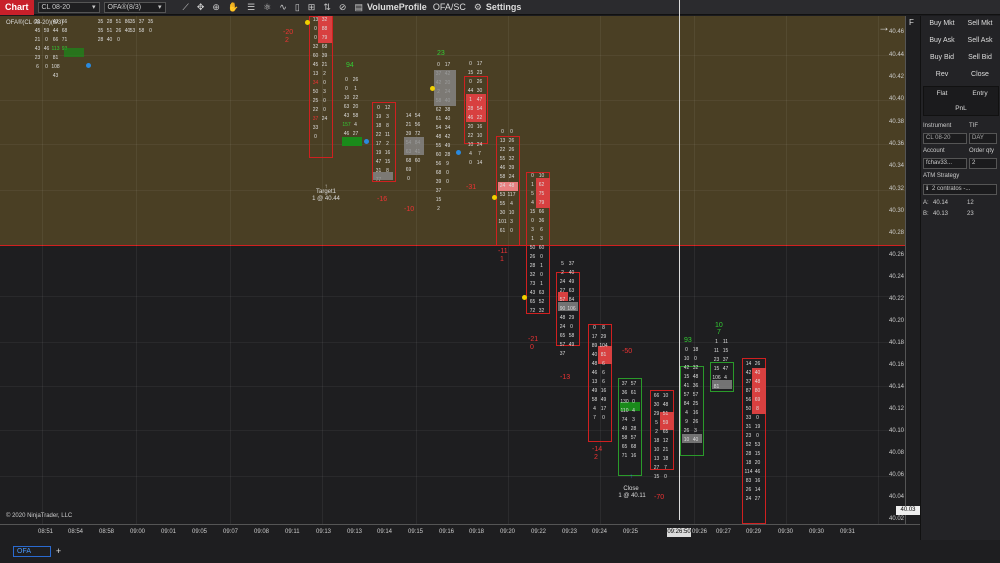 This screenshot has height=563, width=1000. I want to click on x-tick-label: 09:13, so click(324, 532).